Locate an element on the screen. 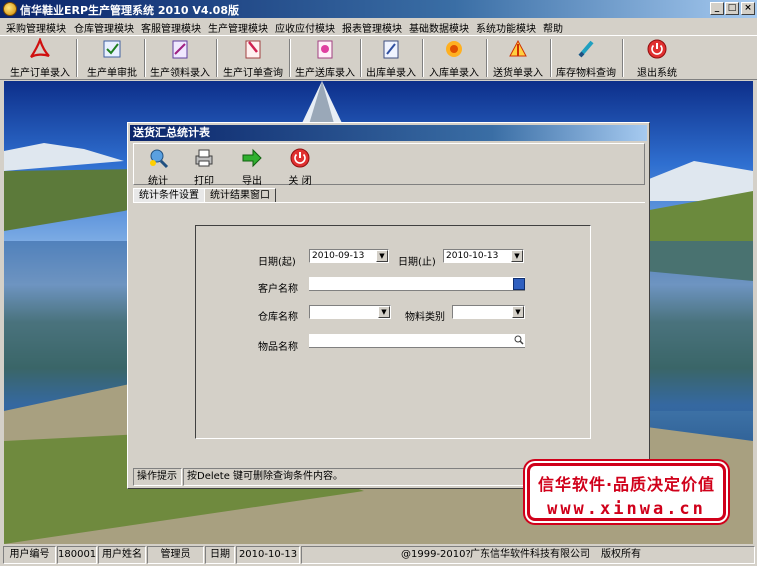 The width and height of the screenshot is (757, 566). customer-label: 客户名称 is located at coordinates (278, 289).